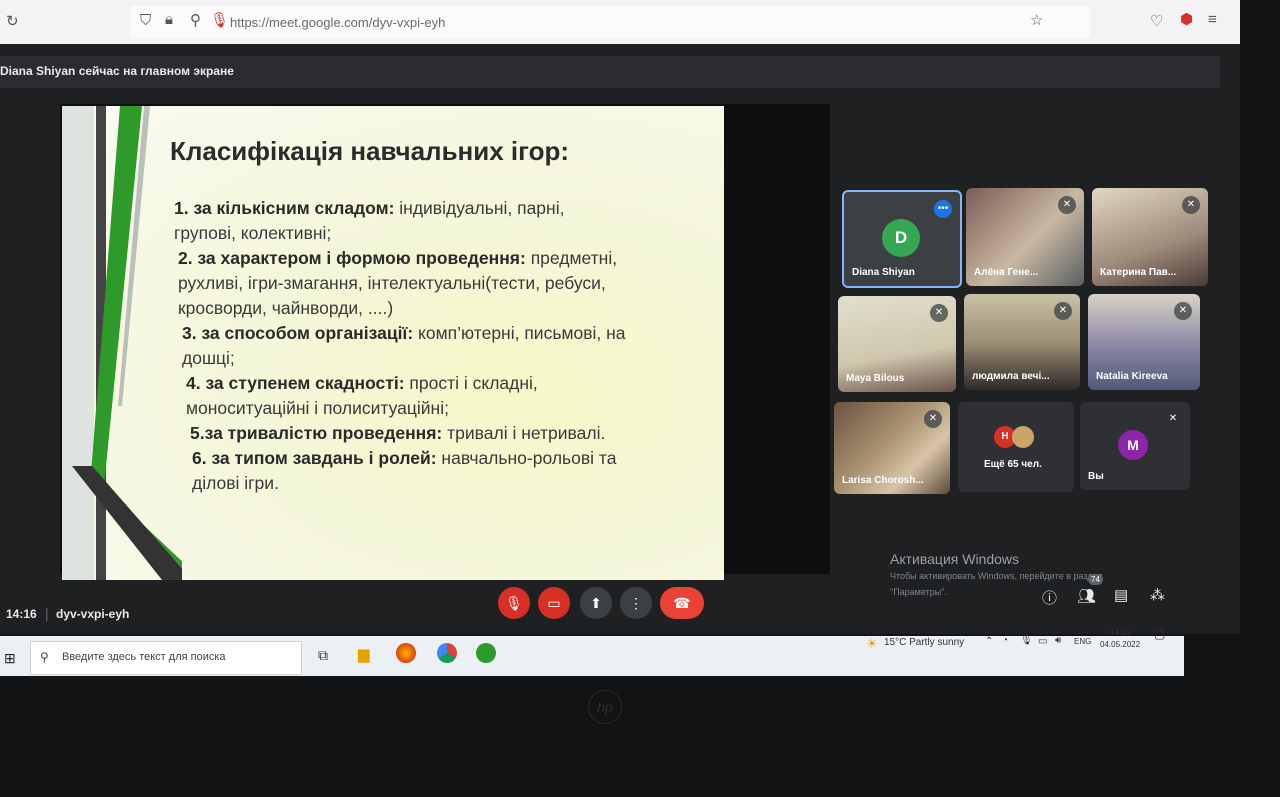 The image size is (1280, 797). I want to click on presenting-notice-bar: Diana Shiyan сейчас на главном экране, so click(610, 72).